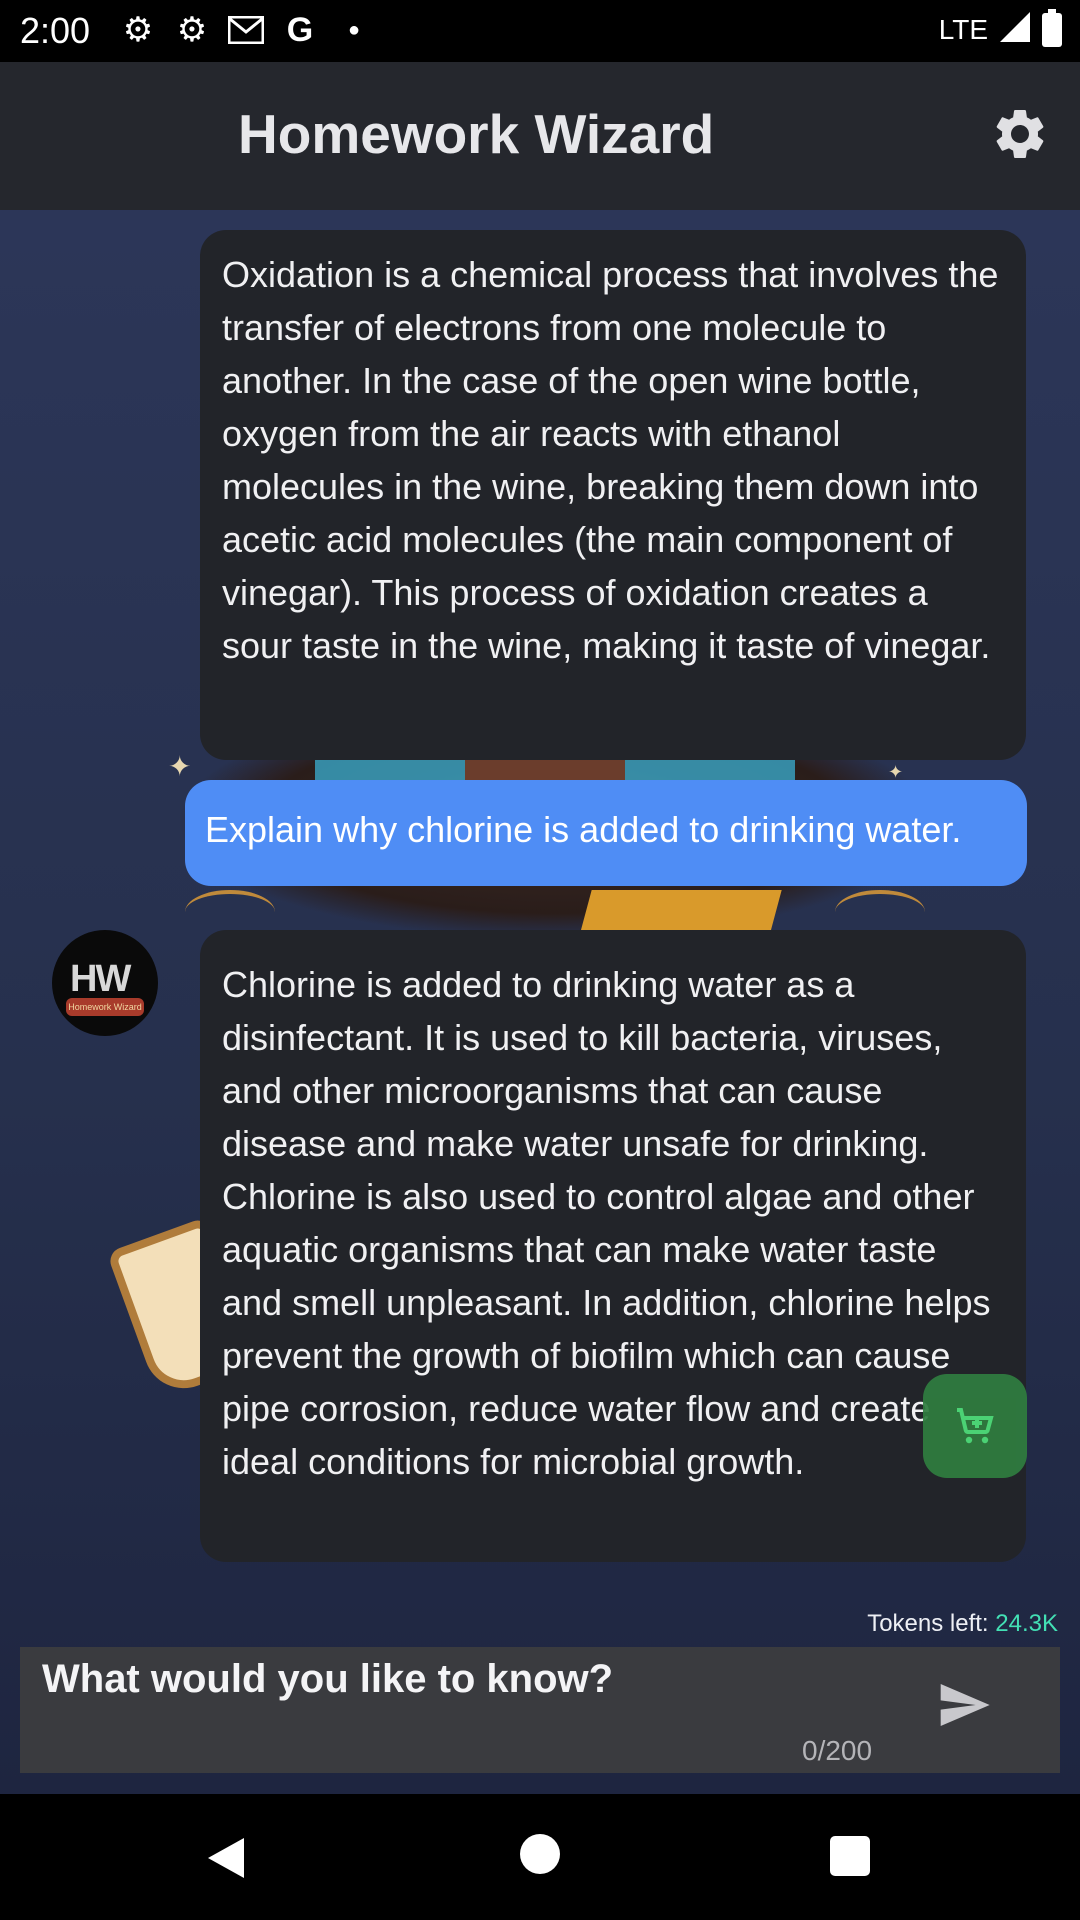  Describe the element at coordinates (105, 1007) in the screenshot. I see `avatar-ribbon: Homework Wizard` at that location.